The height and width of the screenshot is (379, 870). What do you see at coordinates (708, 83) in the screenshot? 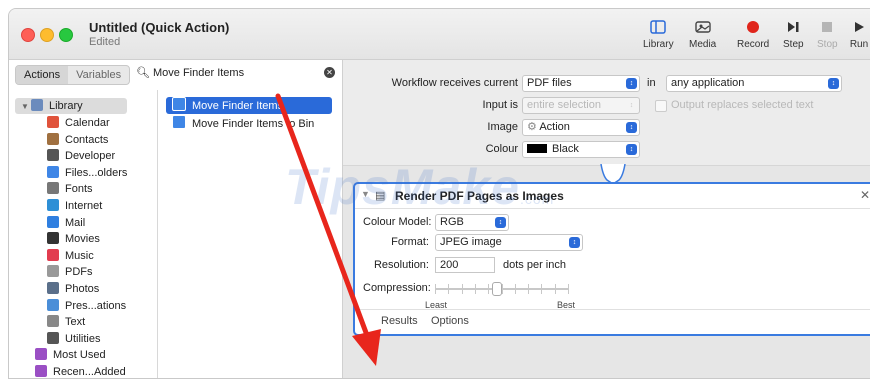
I see `application-value: any application` at bounding box center [708, 83].